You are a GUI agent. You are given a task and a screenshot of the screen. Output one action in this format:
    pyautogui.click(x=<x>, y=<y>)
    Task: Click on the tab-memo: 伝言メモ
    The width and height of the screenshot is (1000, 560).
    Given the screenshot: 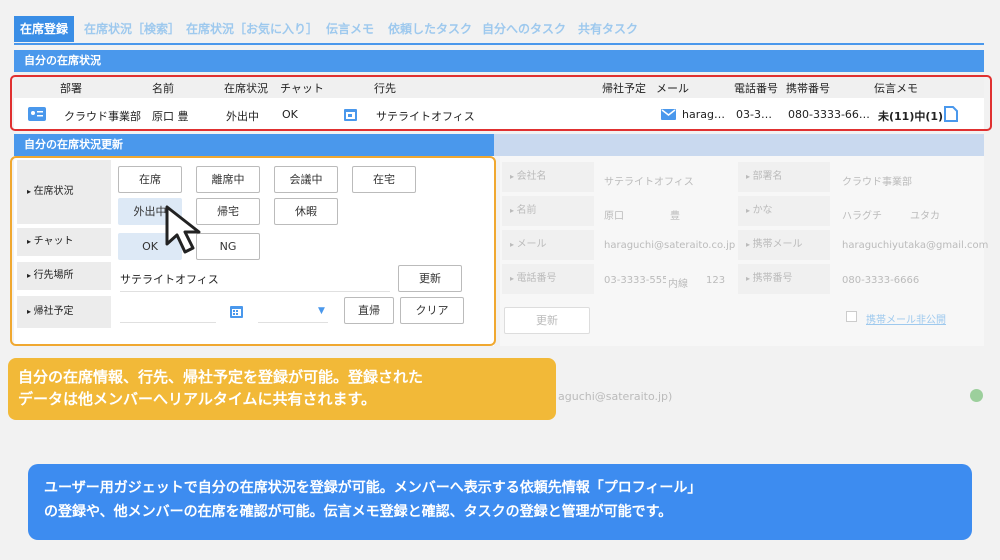 What is the action you would take?
    pyautogui.click(x=350, y=29)
    